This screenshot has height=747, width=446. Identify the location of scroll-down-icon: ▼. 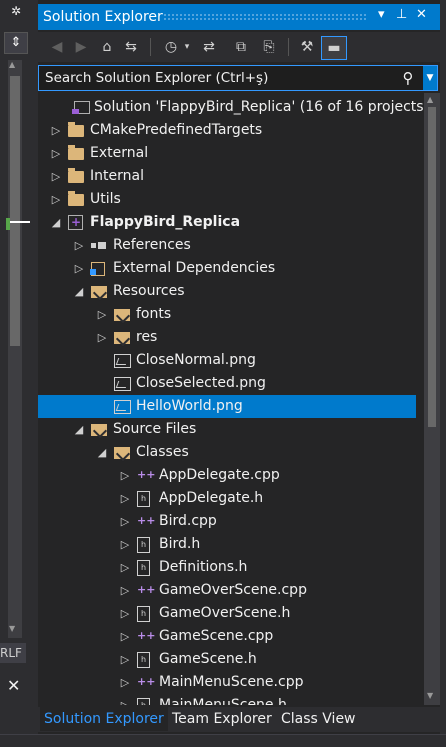
(430, 695).